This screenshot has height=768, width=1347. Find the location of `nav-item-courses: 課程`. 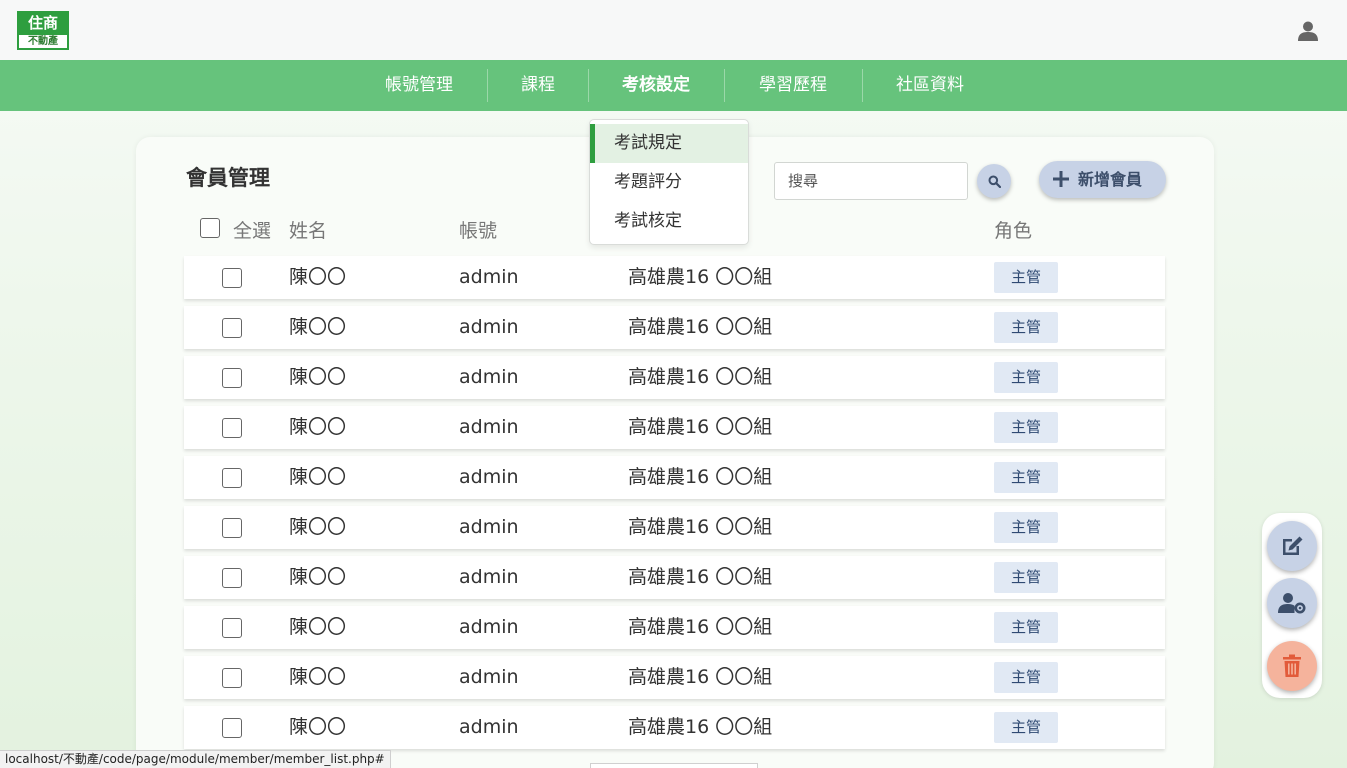

nav-item-courses: 課程 is located at coordinates (538, 85).